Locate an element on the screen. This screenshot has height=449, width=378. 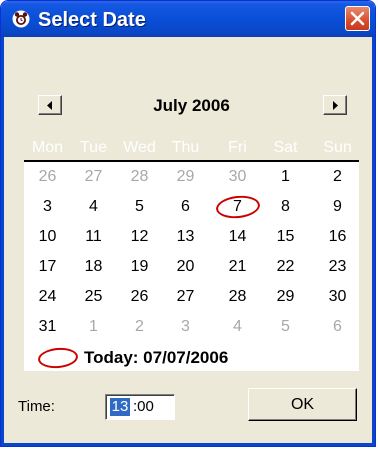
day-cell: 25 is located at coordinates (93, 297).